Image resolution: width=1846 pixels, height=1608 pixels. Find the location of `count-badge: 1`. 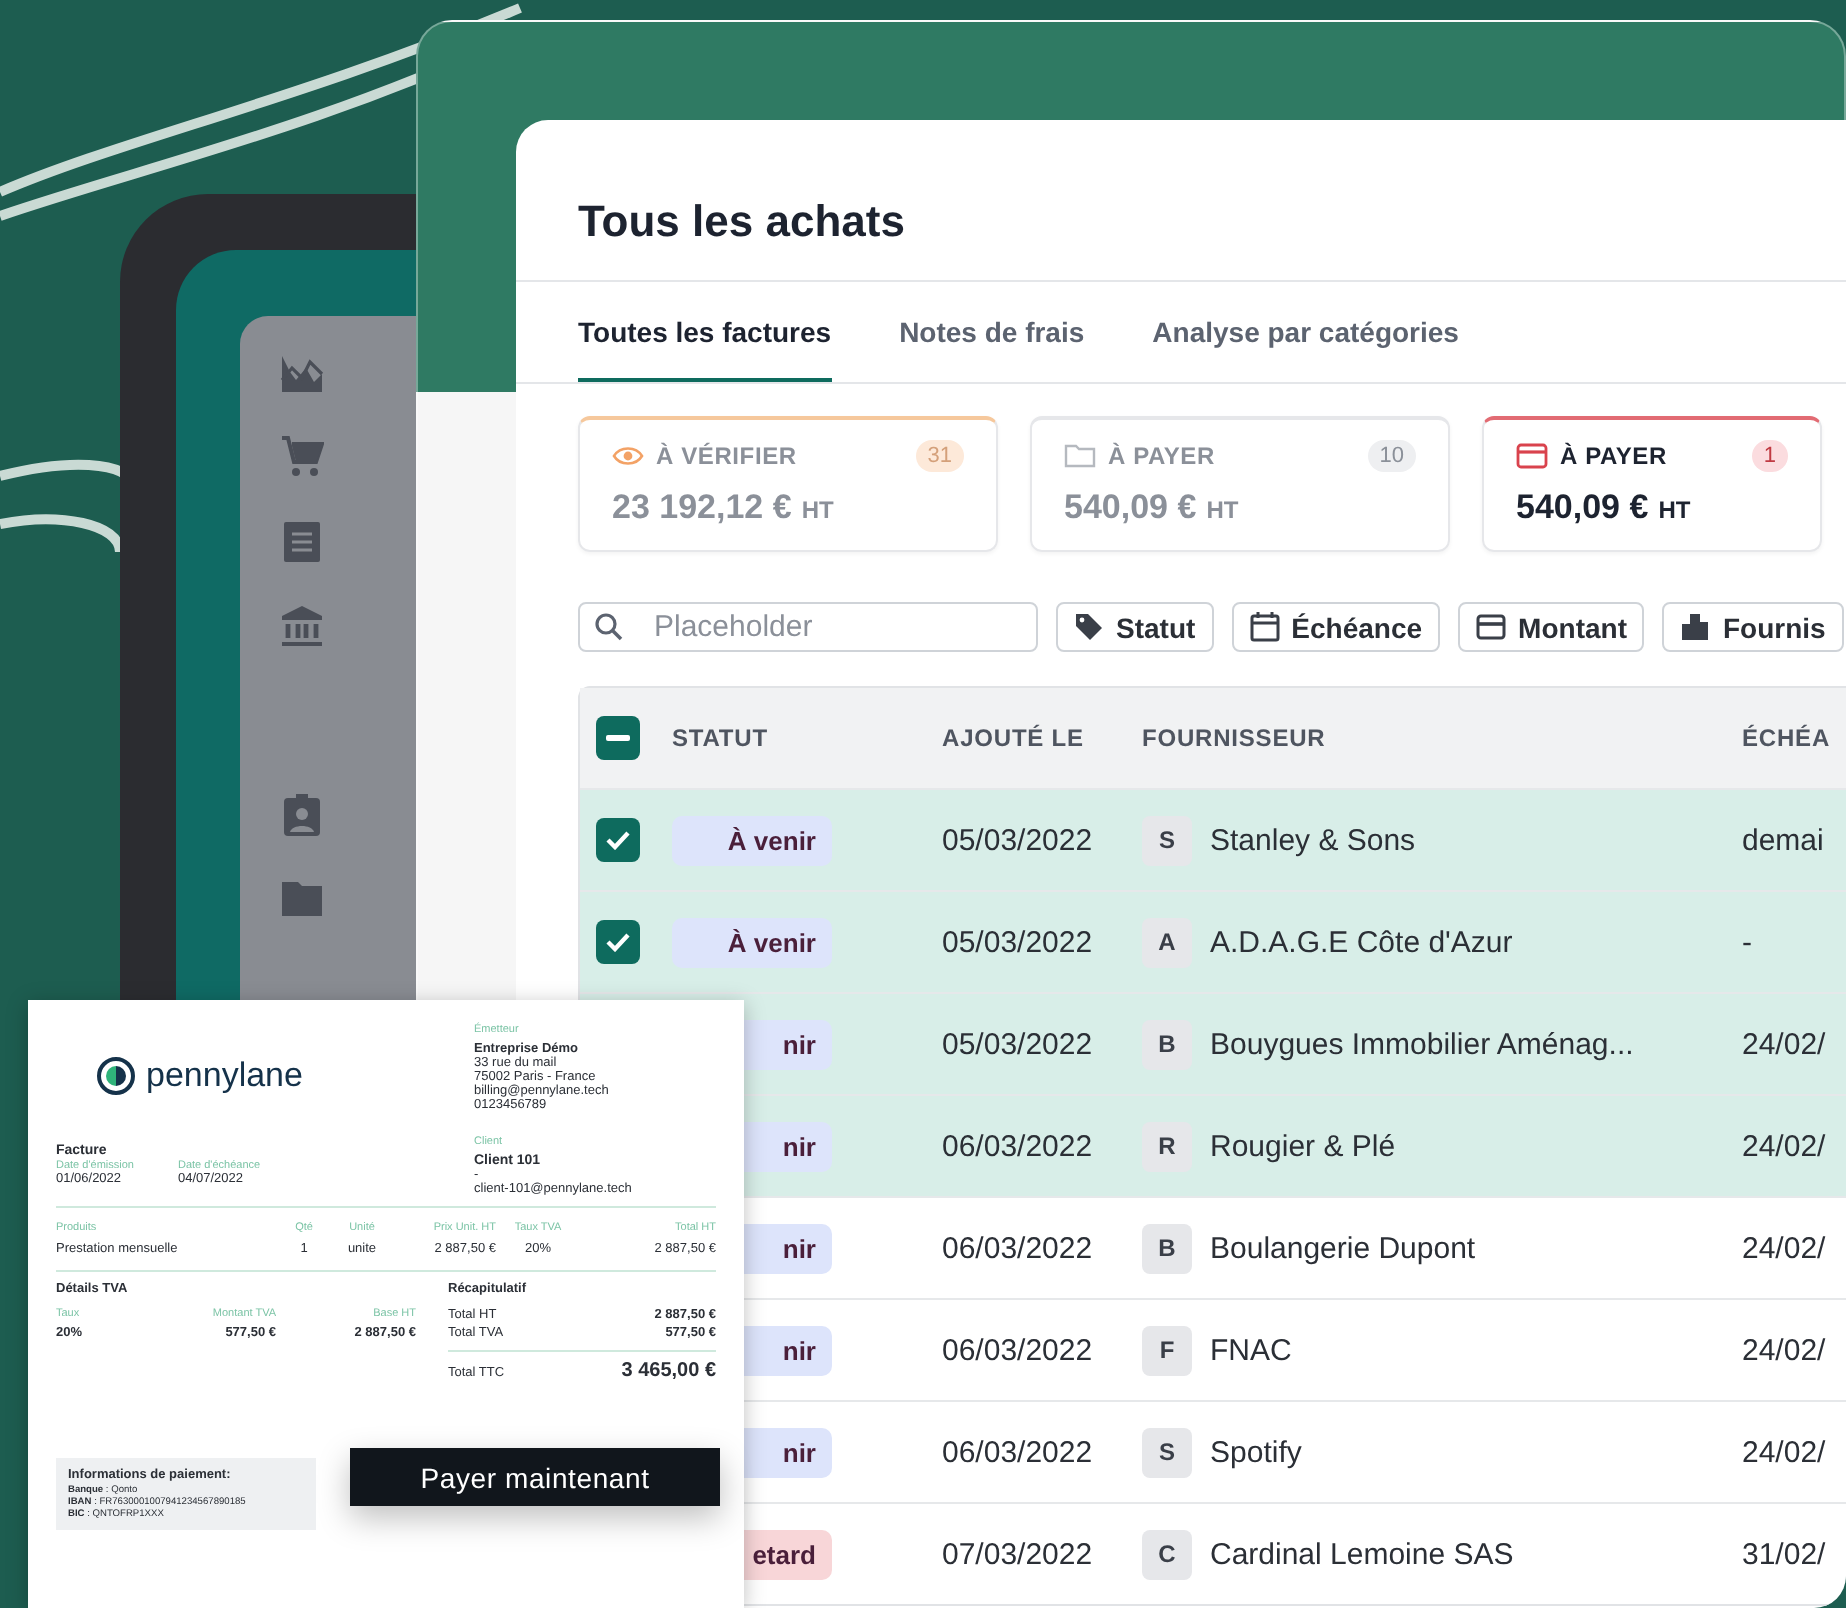

count-badge: 1 is located at coordinates (1769, 456).